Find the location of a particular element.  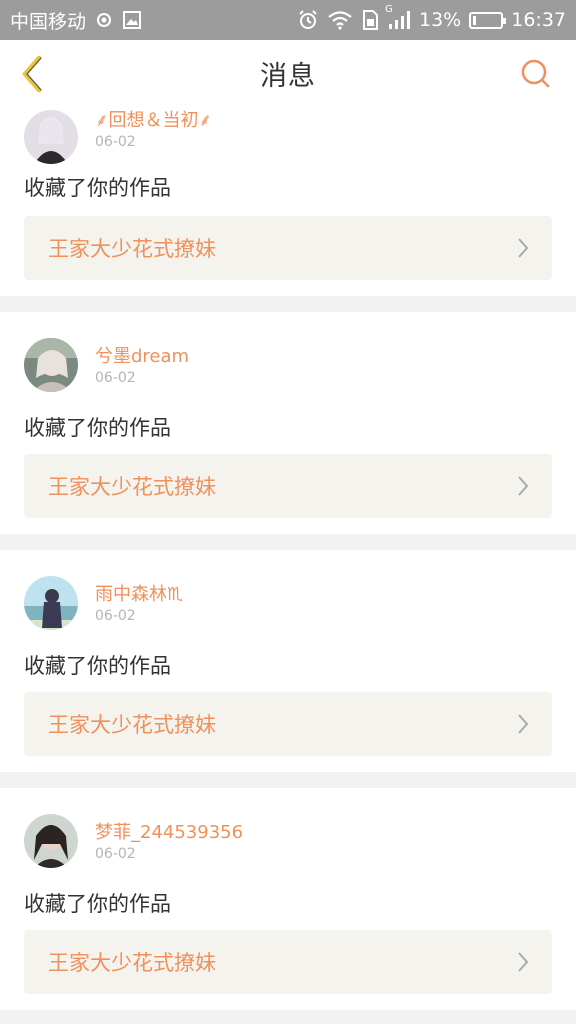

network-type-label: G is located at coordinates (389, 9).